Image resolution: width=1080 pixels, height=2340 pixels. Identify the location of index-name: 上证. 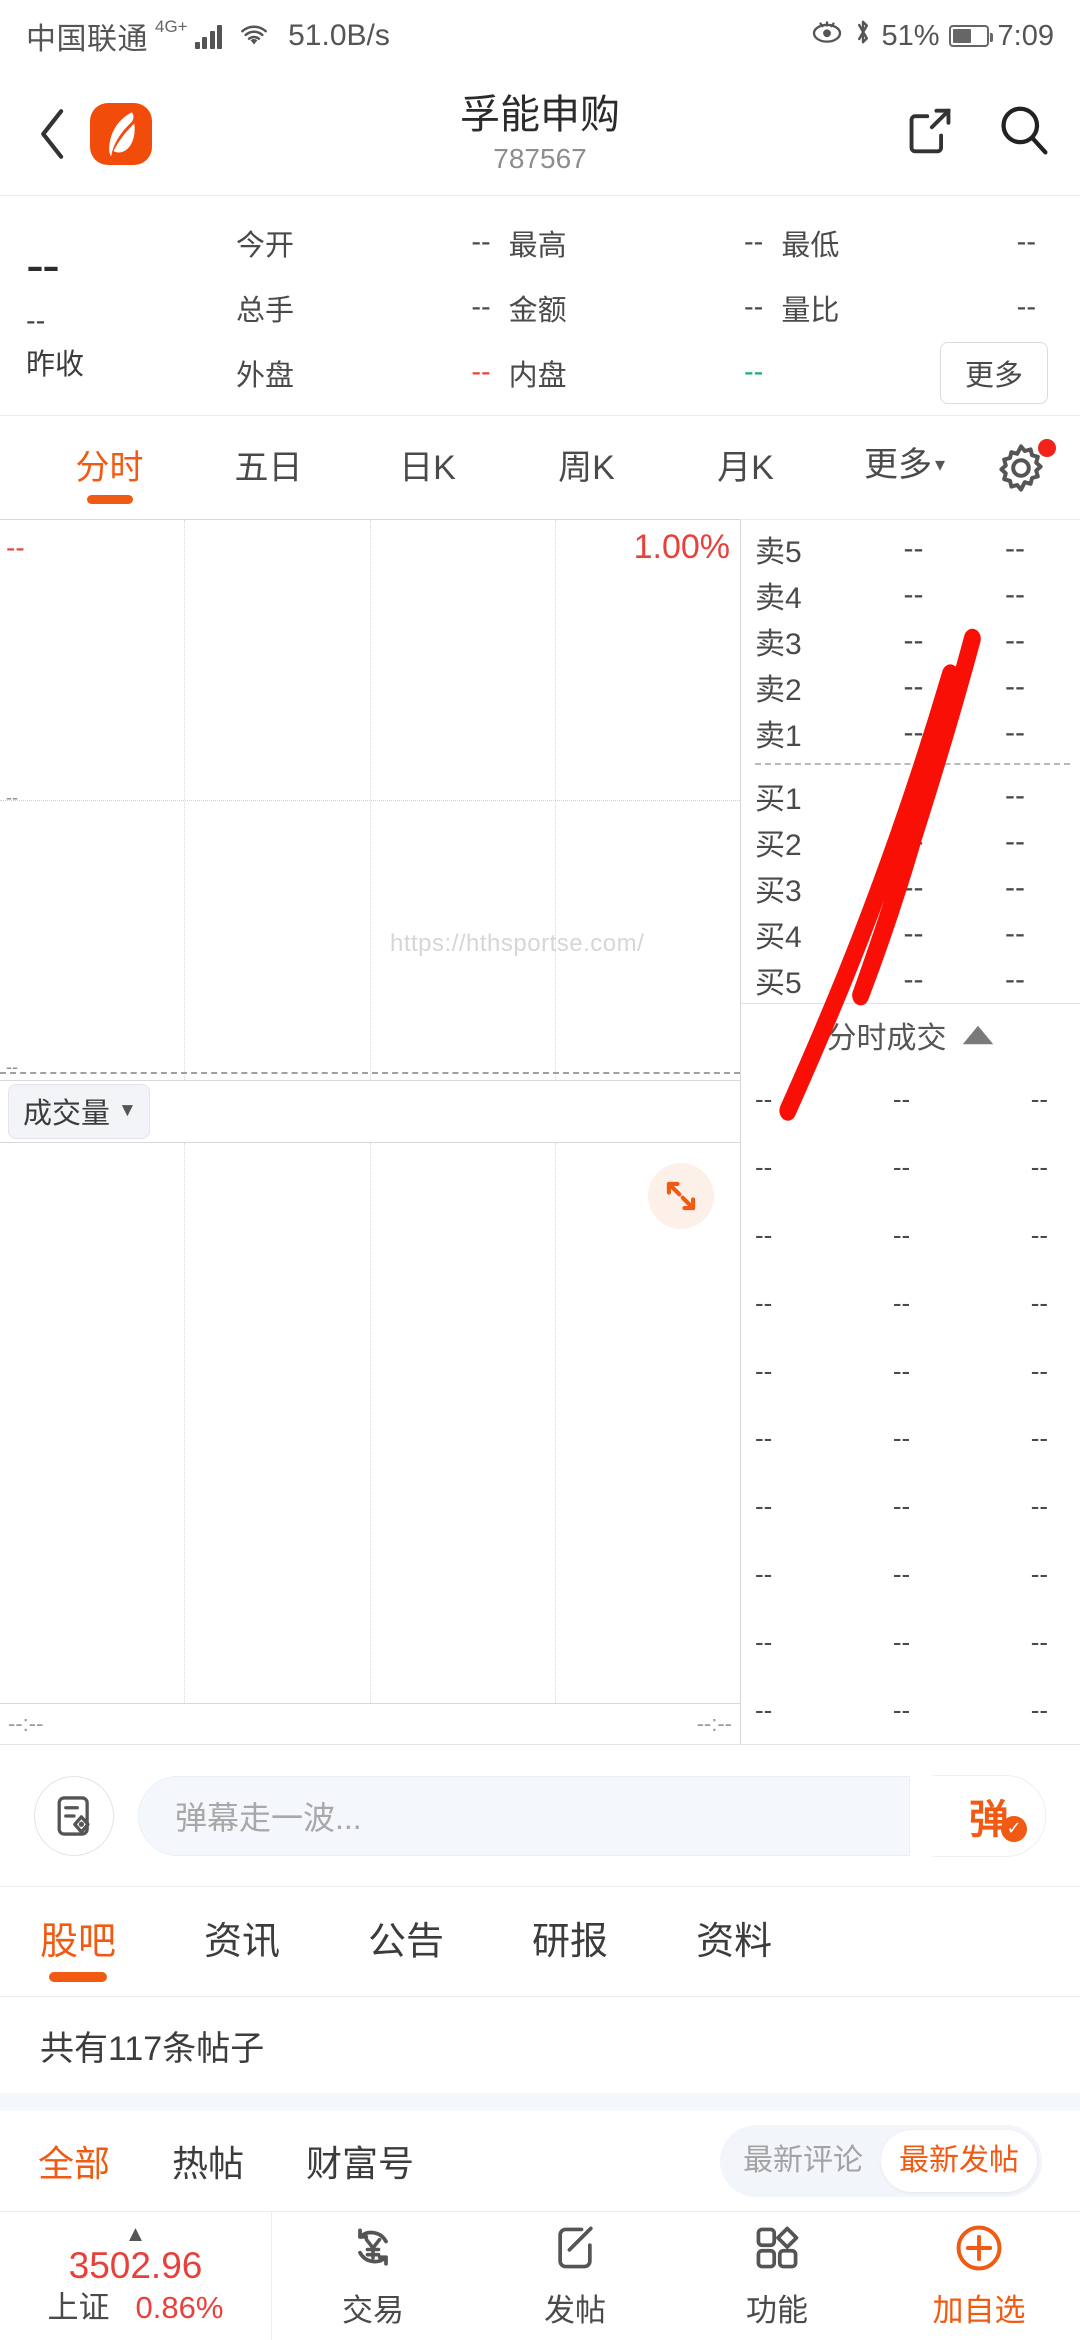
(78, 2307).